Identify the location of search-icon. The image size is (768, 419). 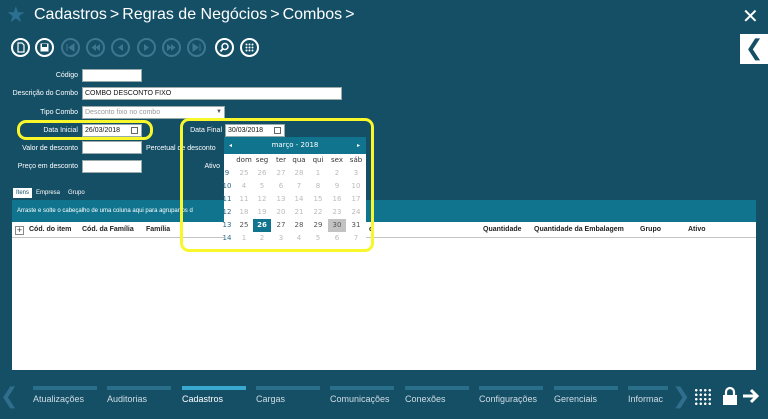
(224, 47).